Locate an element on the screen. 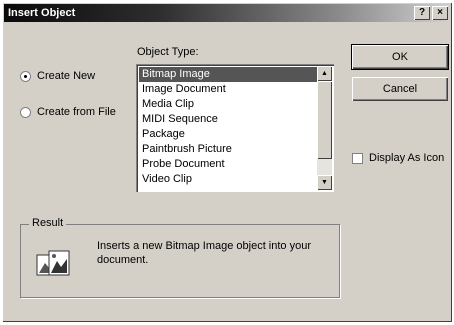  create-from-file-option: Create from File is located at coordinates (68, 112).